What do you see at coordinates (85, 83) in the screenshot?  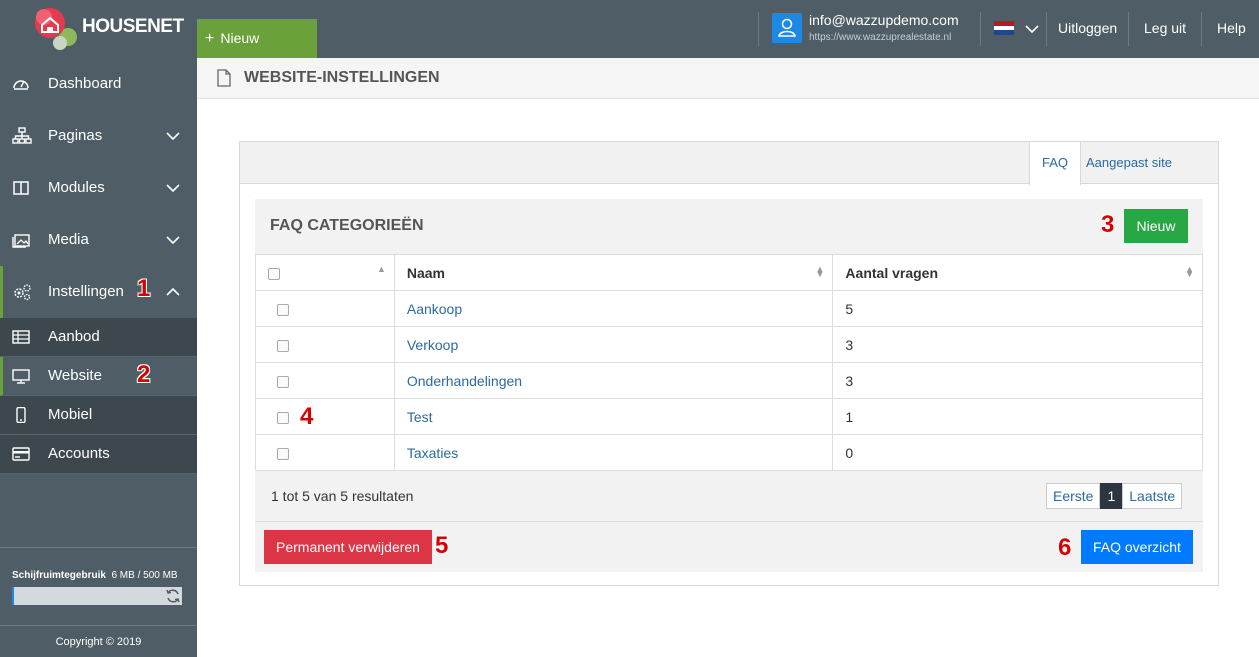 I see `sidebar-item-label: Dashboard` at bounding box center [85, 83].